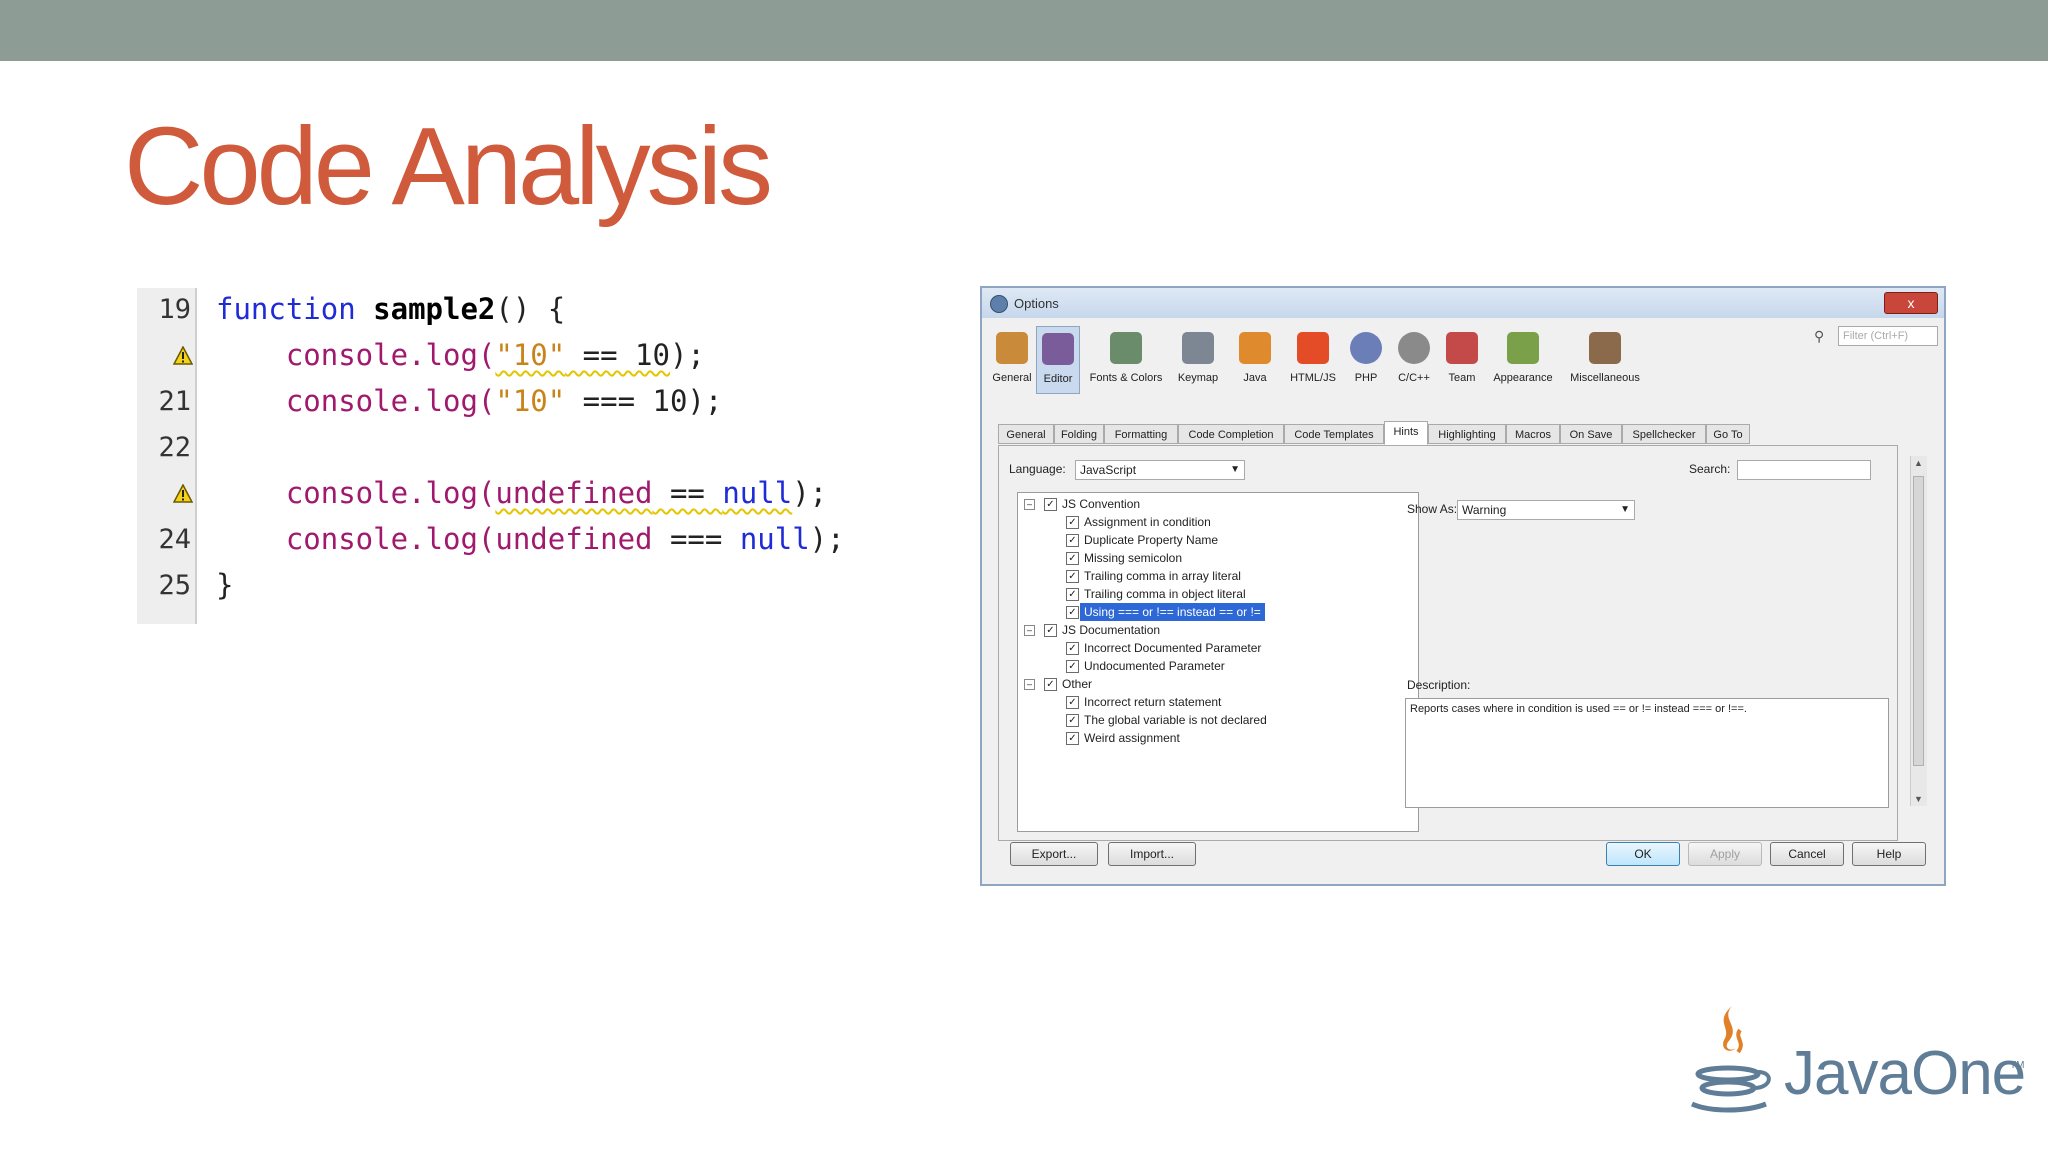 The image size is (2048, 1152). What do you see at coordinates (530, 355) in the screenshot?
I see `string-literal: "10"` at bounding box center [530, 355].